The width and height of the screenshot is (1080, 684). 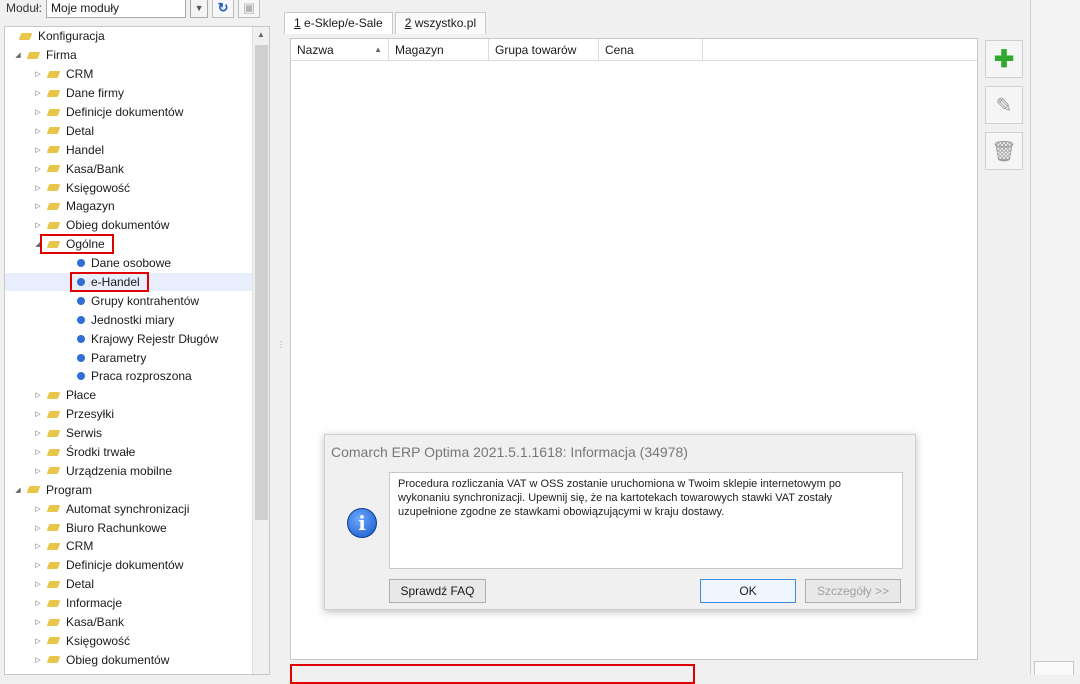 What do you see at coordinates (129, 433) in the screenshot?
I see `tree-node: ▷ Serwis` at bounding box center [129, 433].